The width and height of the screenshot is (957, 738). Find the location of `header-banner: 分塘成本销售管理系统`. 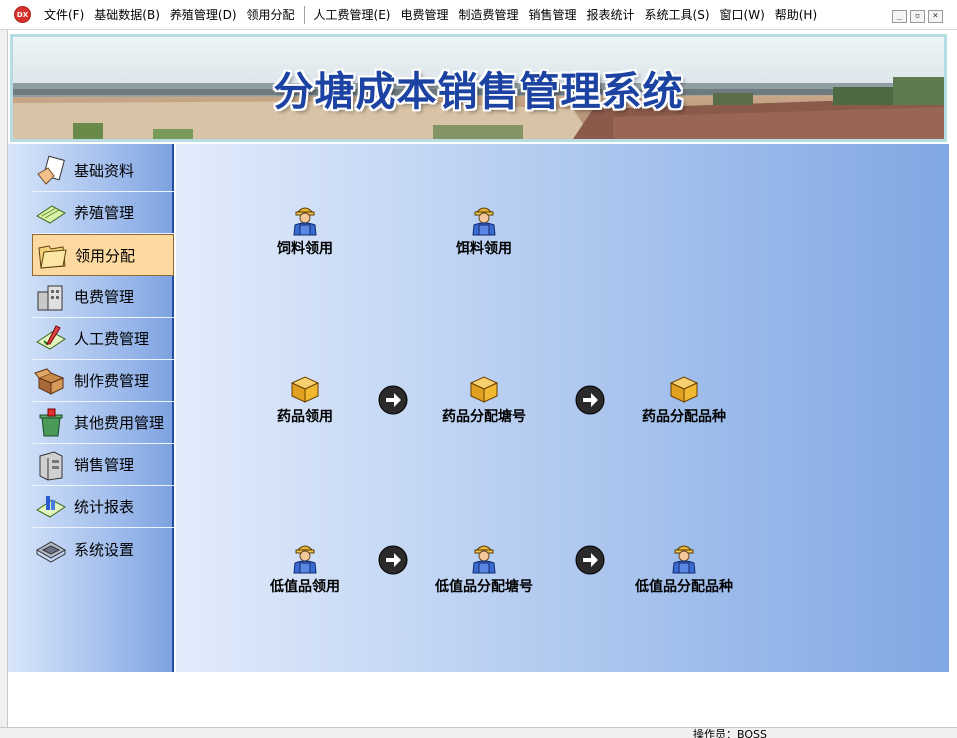

header-banner: 分塘成本销售管理系统 is located at coordinates (478, 88).